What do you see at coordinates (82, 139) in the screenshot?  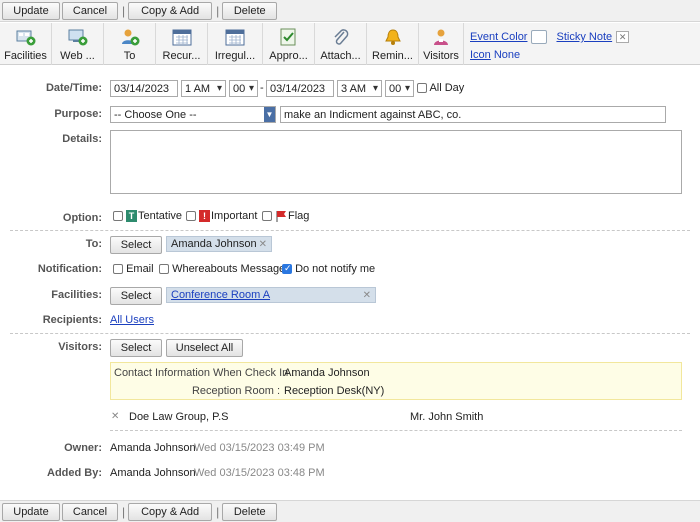 I see `details-label: Details:` at bounding box center [82, 139].